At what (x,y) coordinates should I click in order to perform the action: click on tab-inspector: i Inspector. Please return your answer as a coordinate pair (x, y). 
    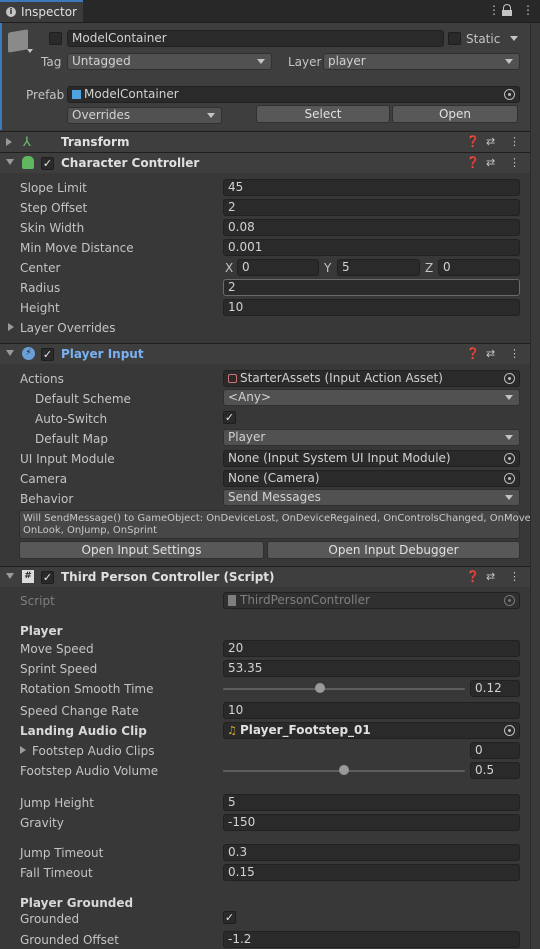
    Looking at the image, I should click on (41, 11).